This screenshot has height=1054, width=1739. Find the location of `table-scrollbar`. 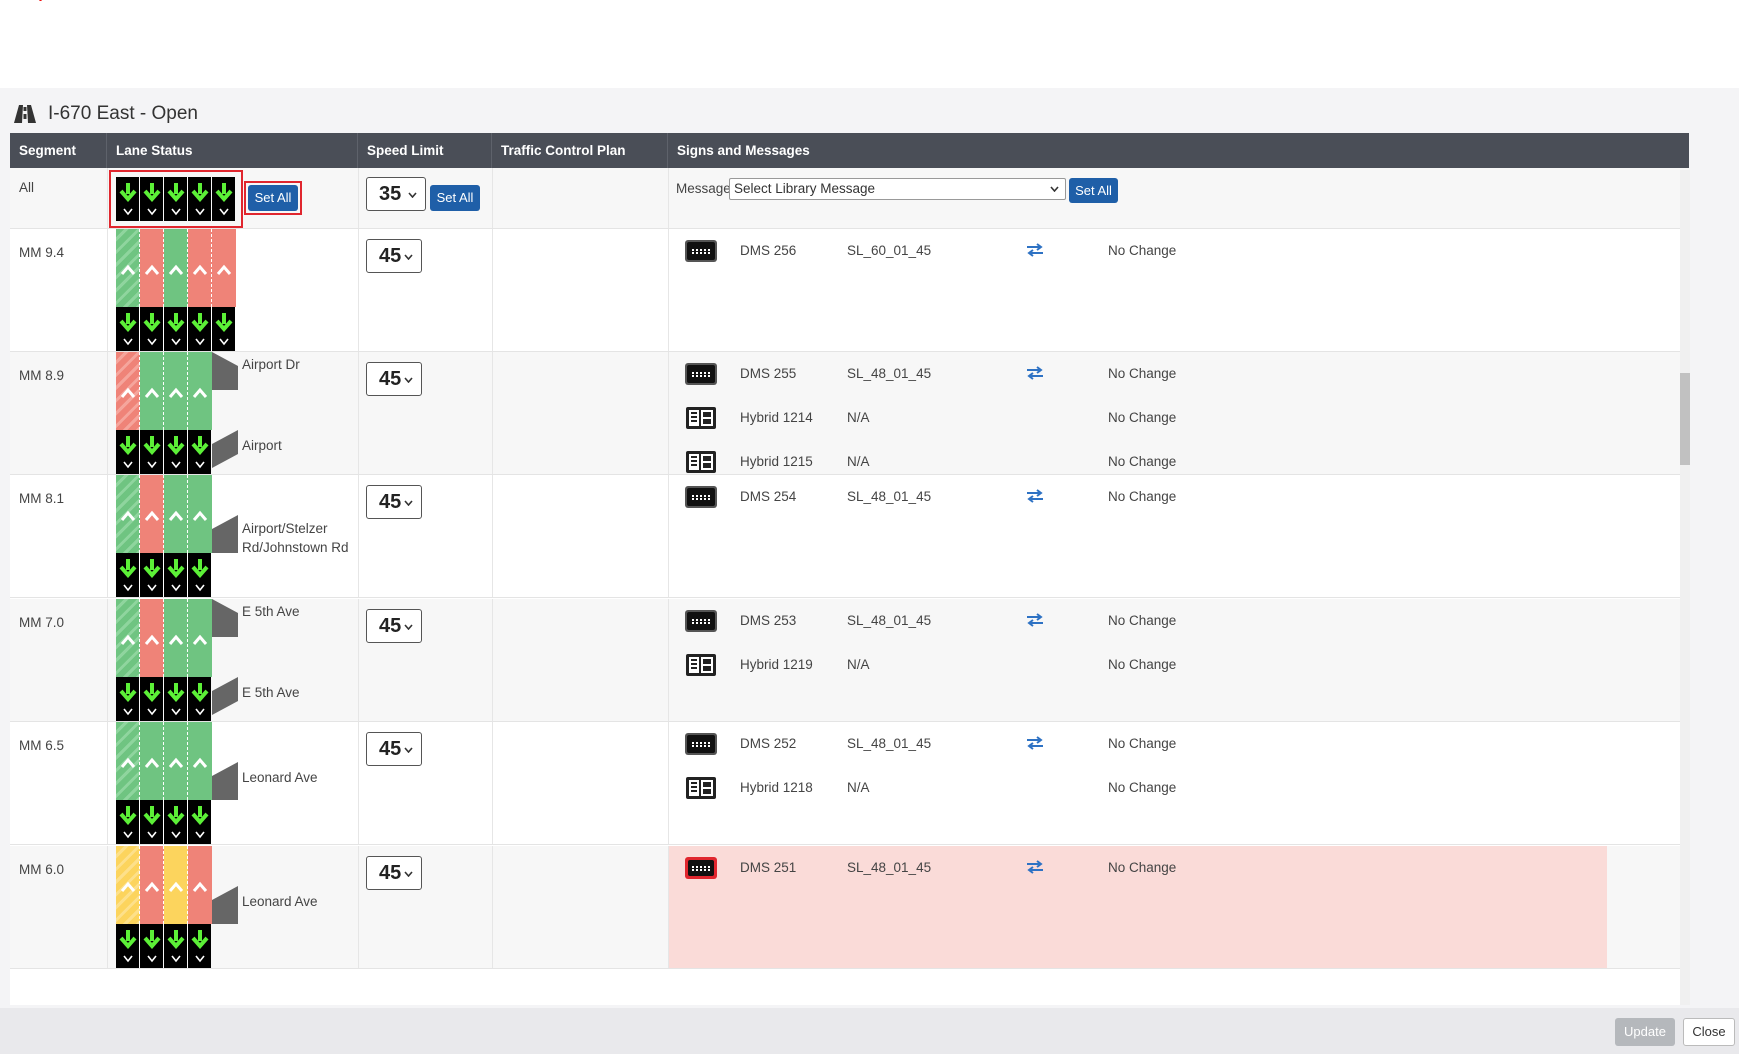

table-scrollbar is located at coordinates (1685, 587).